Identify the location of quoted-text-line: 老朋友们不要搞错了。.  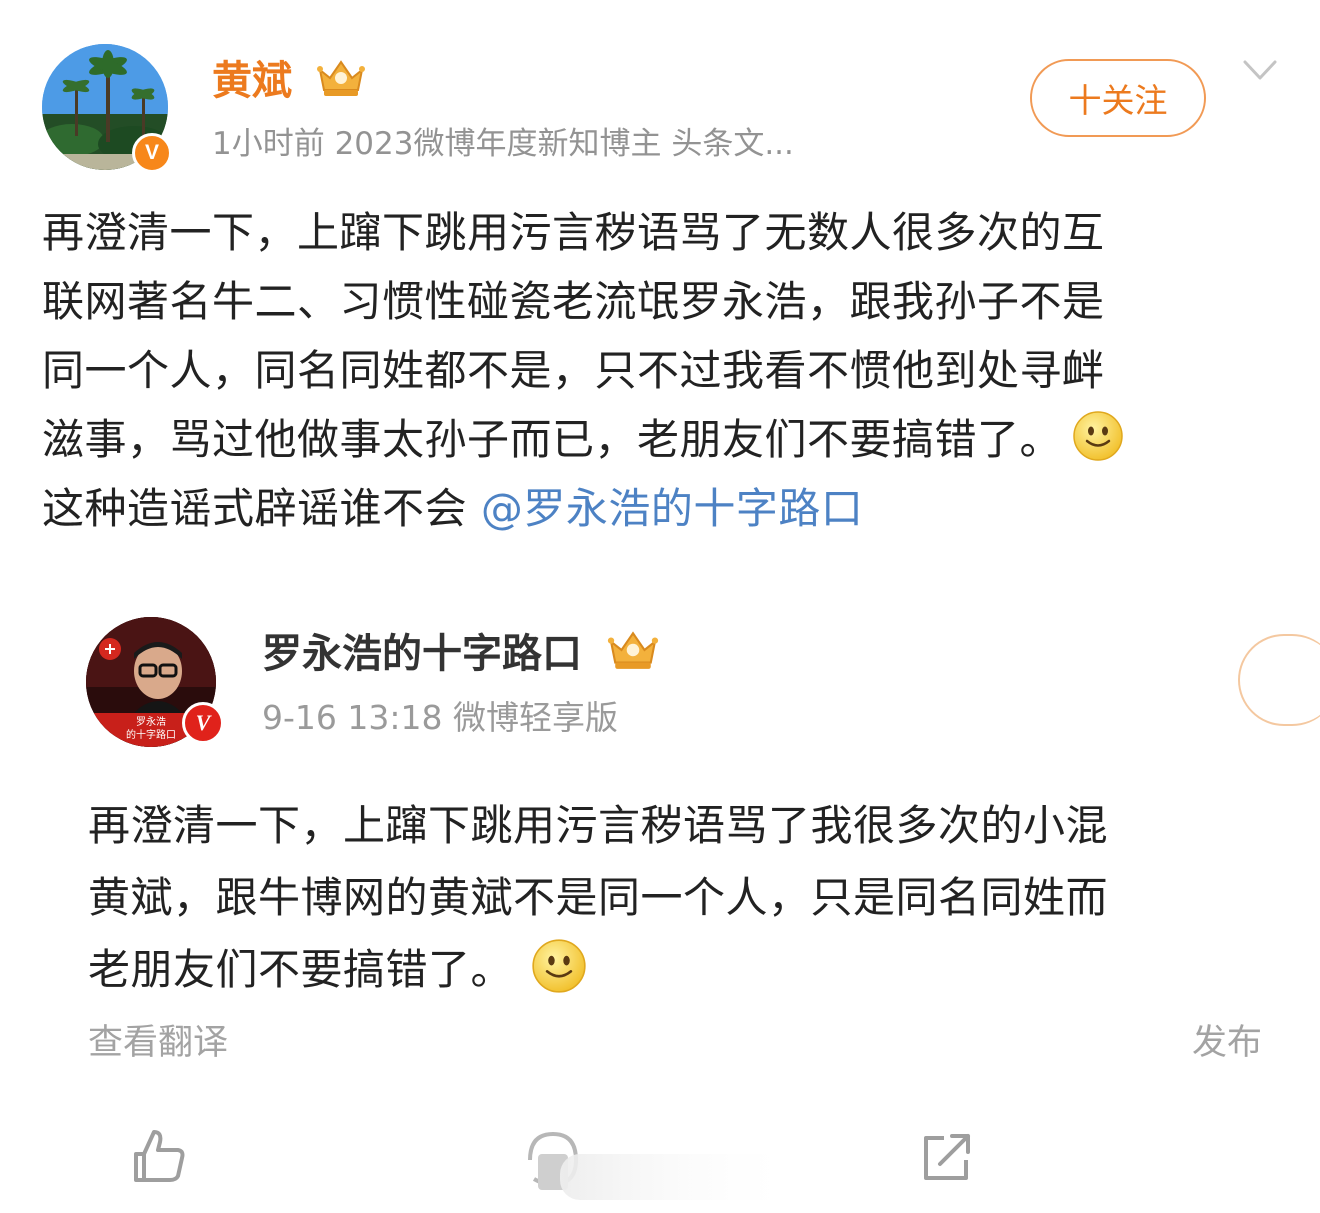
(301, 969).